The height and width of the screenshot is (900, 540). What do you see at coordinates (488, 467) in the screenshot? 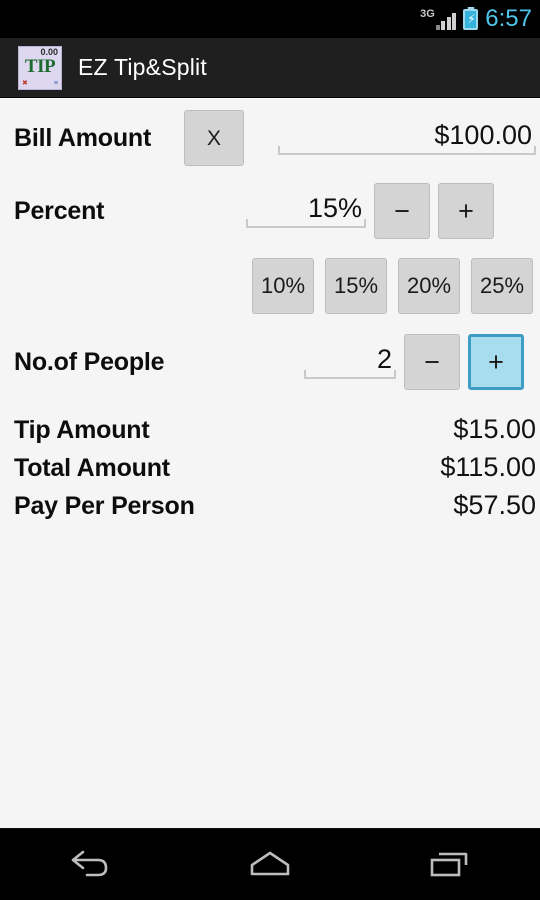
I see `total-amount-value: $115.00` at bounding box center [488, 467].